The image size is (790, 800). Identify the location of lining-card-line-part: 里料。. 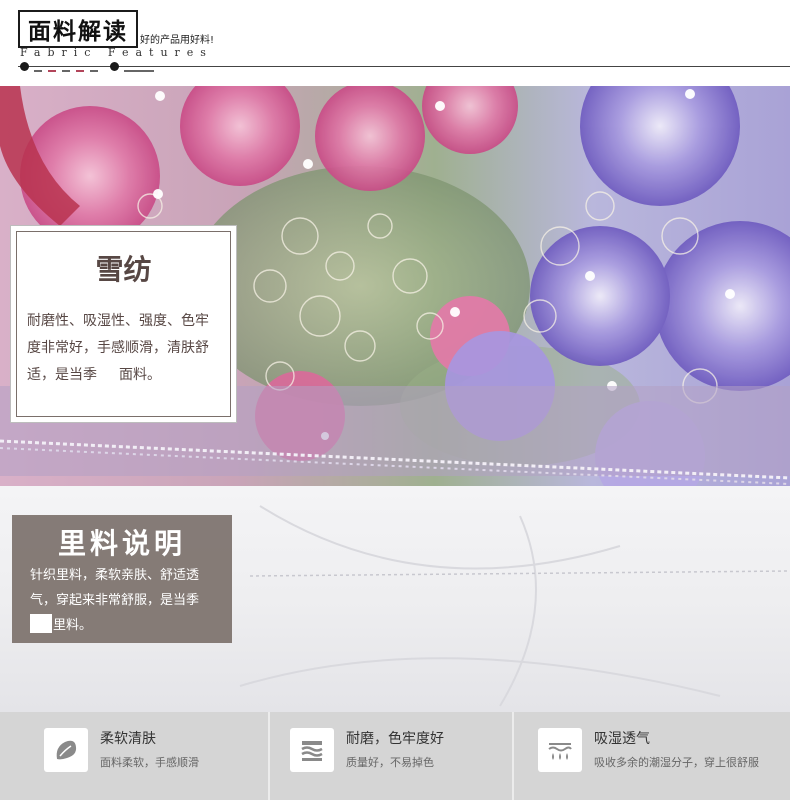
(73, 625).